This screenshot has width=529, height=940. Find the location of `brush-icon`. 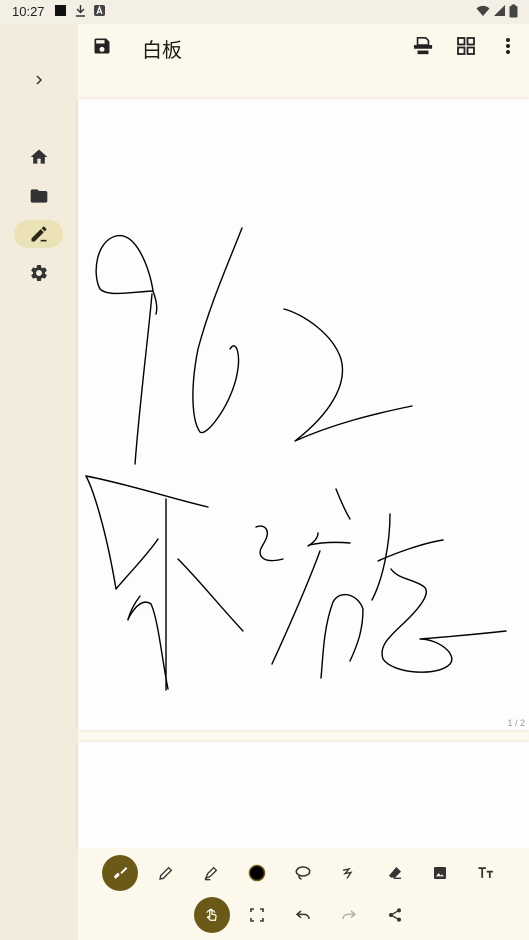

brush-icon is located at coordinates (121, 873).